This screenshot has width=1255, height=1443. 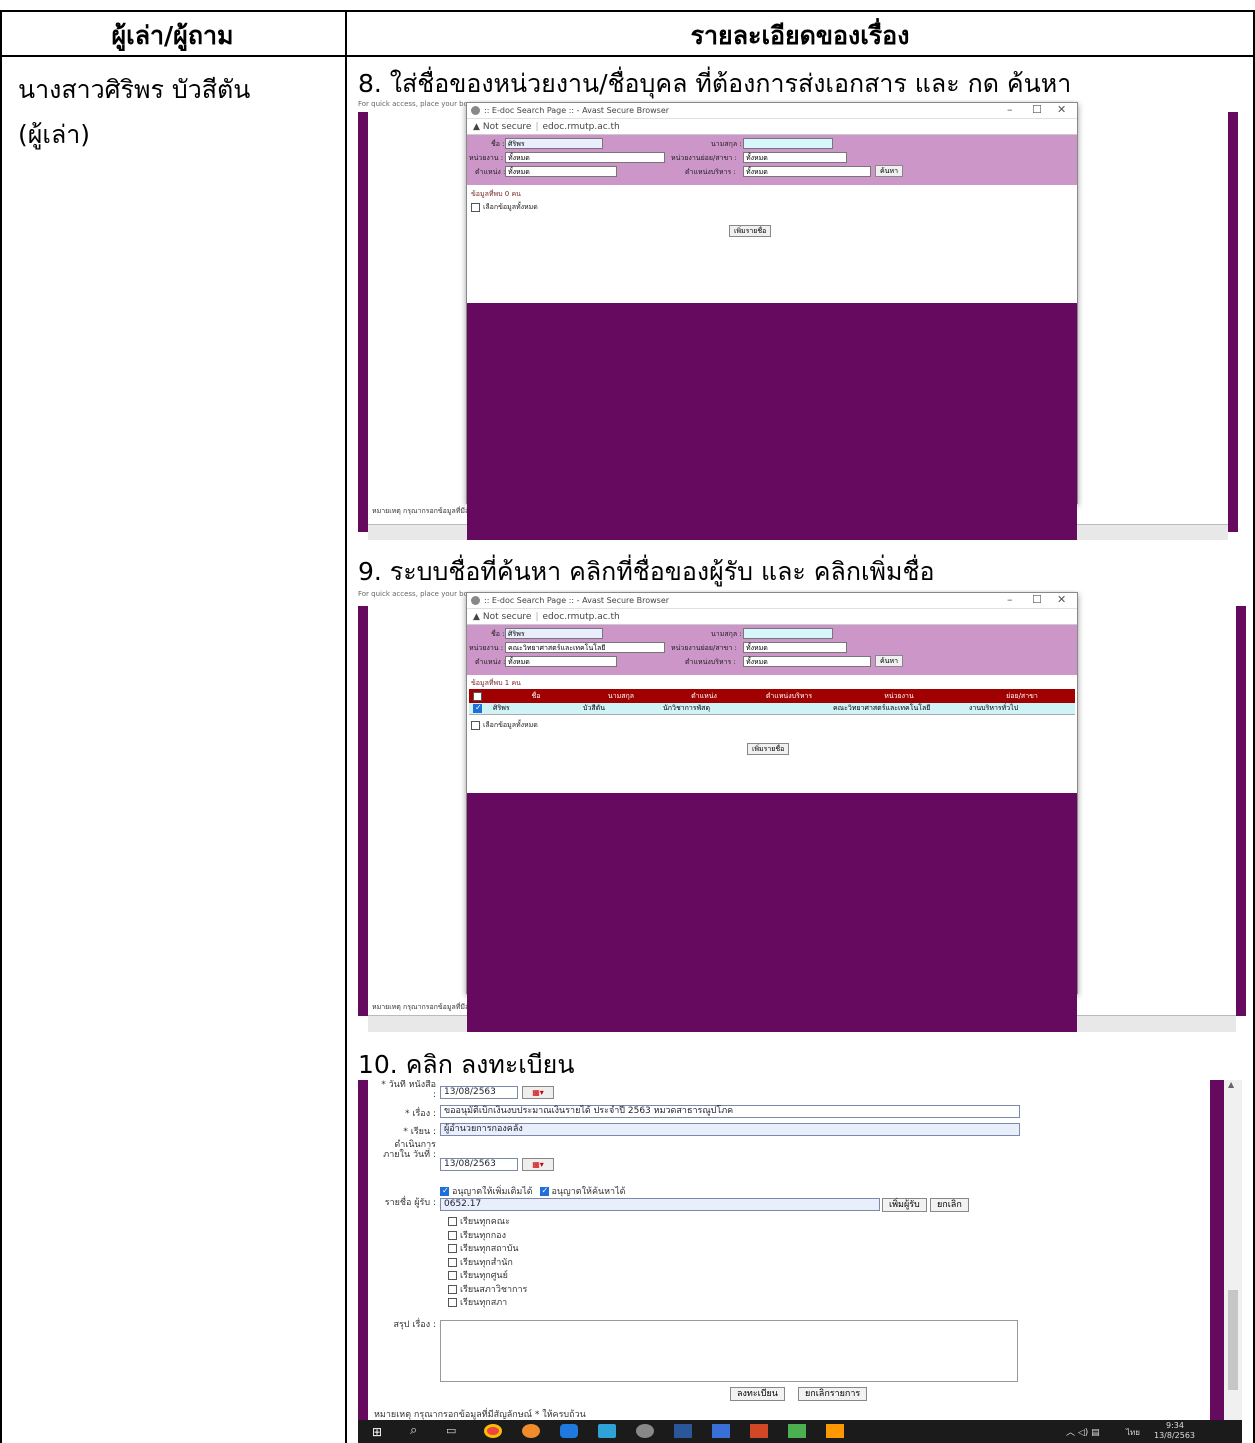 I want to click on scrollbar: ▲, so click(x=1233, y=1250).